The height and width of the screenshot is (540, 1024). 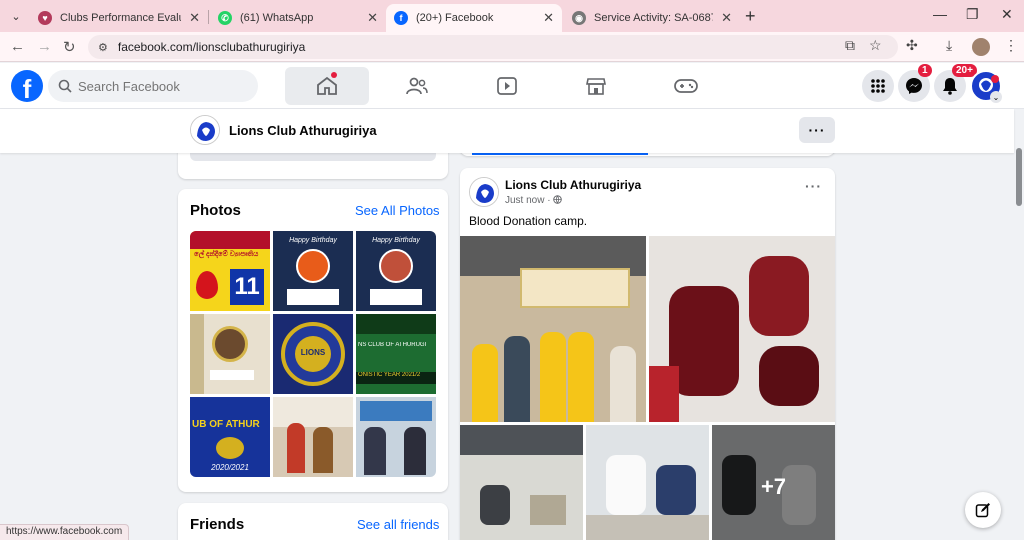 I want to click on post-author-name: Lions Club Athurugiriya, so click(x=573, y=185).